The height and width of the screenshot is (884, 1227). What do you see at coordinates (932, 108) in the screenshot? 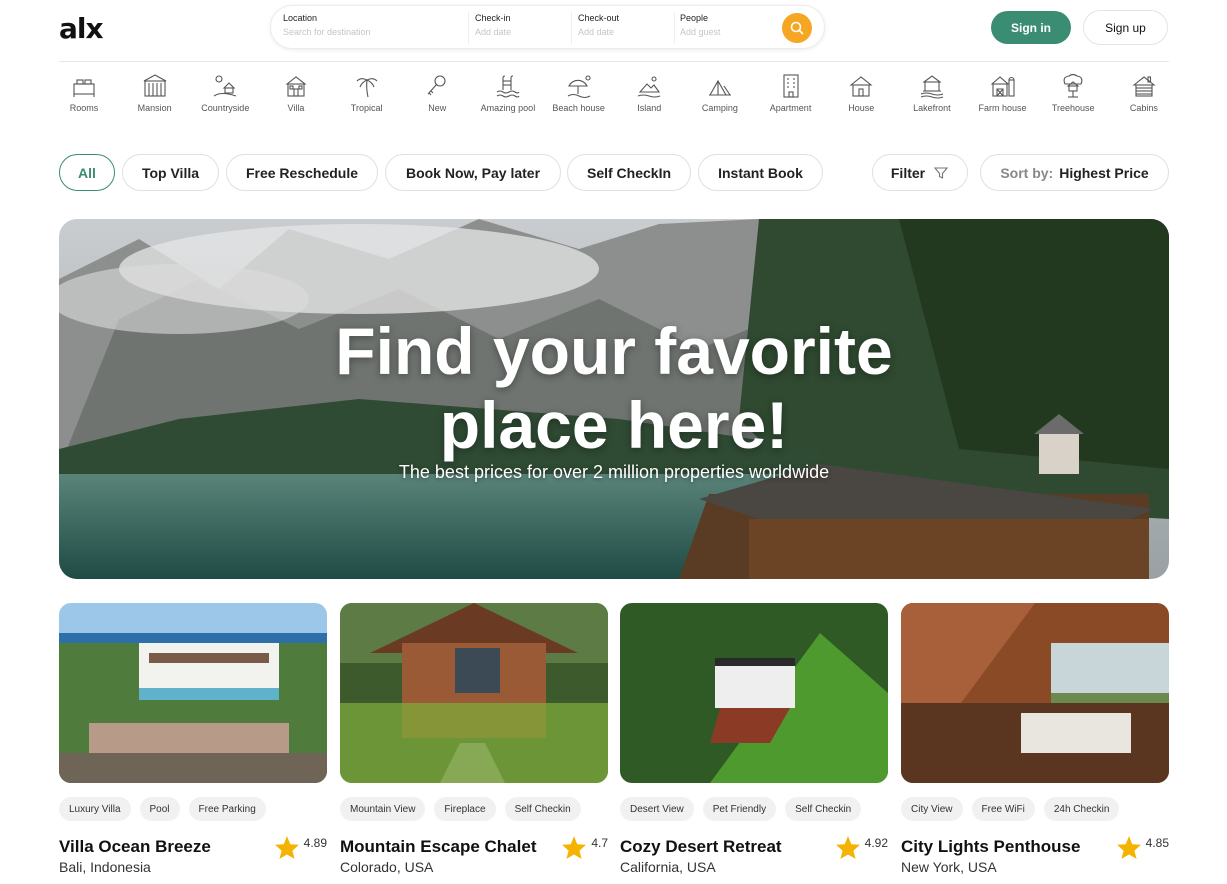
I see `category-label: Lakefront` at bounding box center [932, 108].